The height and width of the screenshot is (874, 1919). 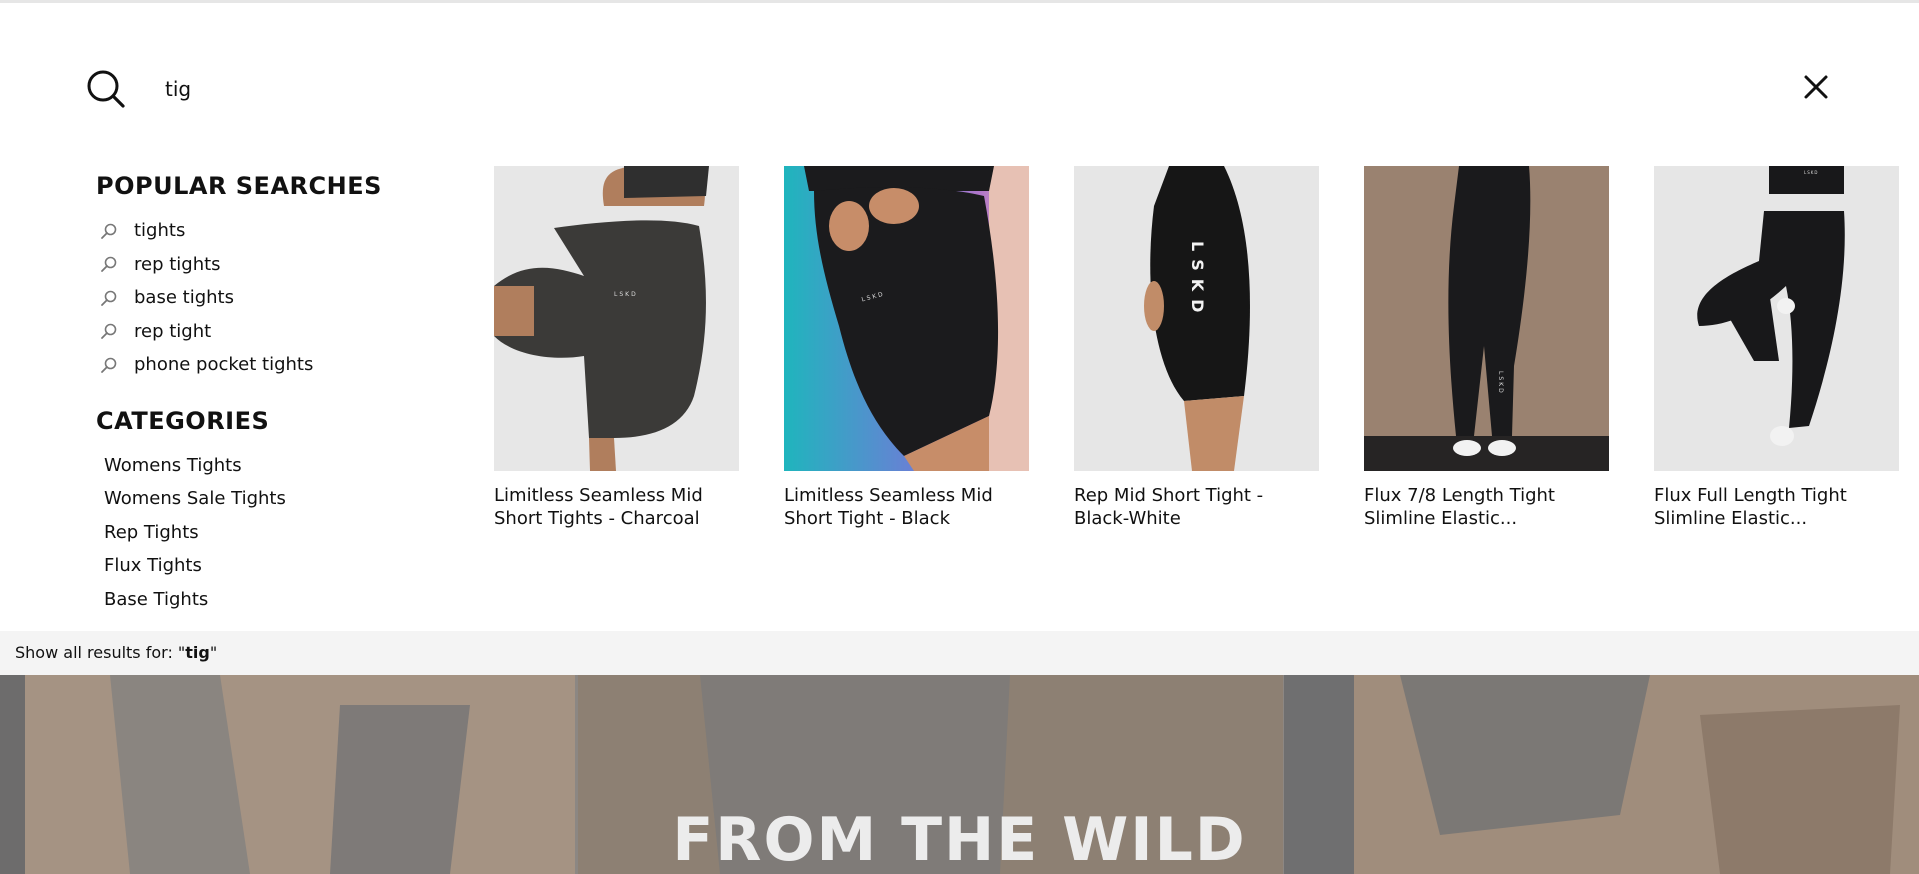 I want to click on popular-search-item: tights, so click(x=276, y=231).